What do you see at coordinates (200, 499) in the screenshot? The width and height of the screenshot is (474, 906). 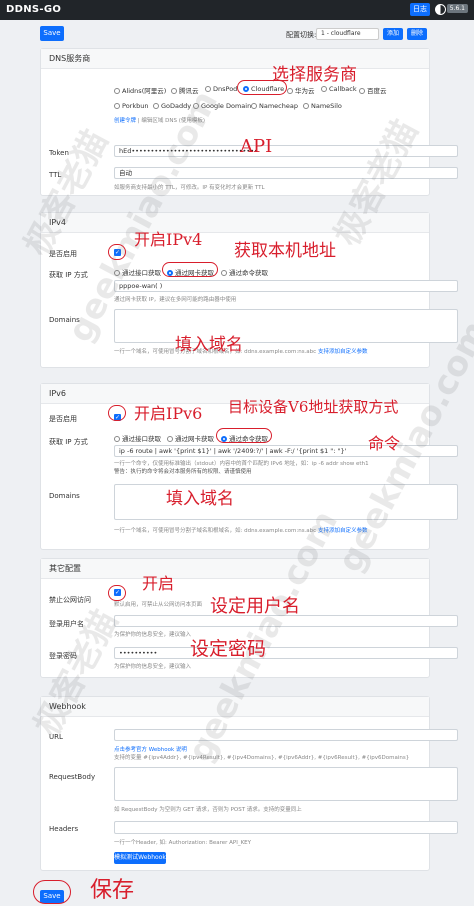 I see `annotation-domains6: 填入域名` at bounding box center [200, 499].